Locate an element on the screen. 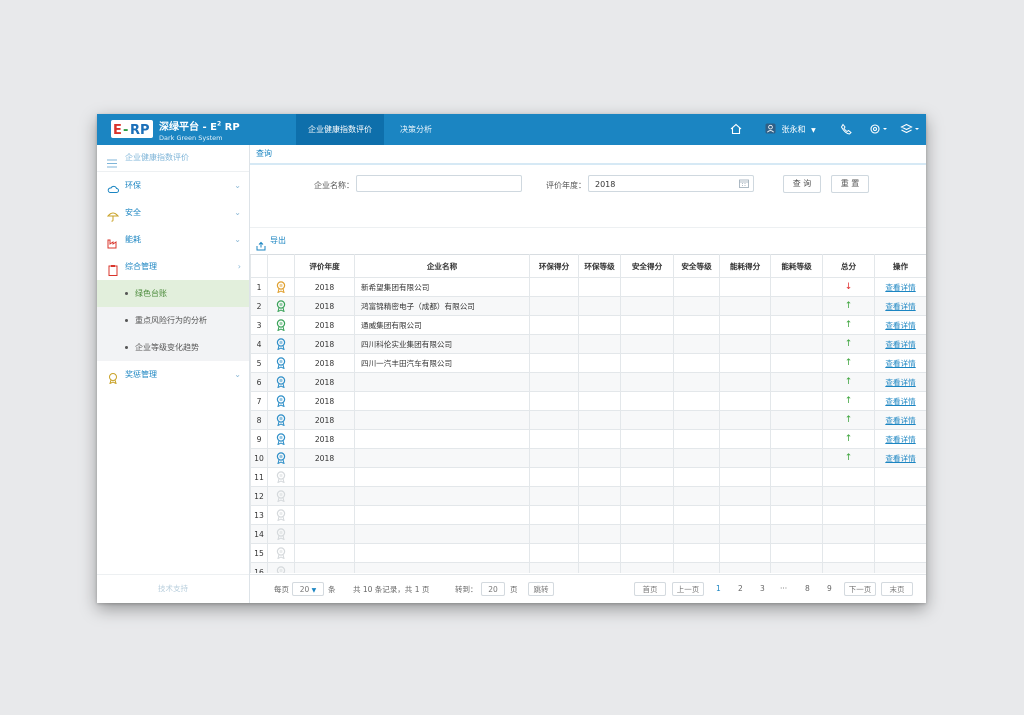 This screenshot has height=715, width=1024. export-label: 导出 is located at coordinates (278, 240).